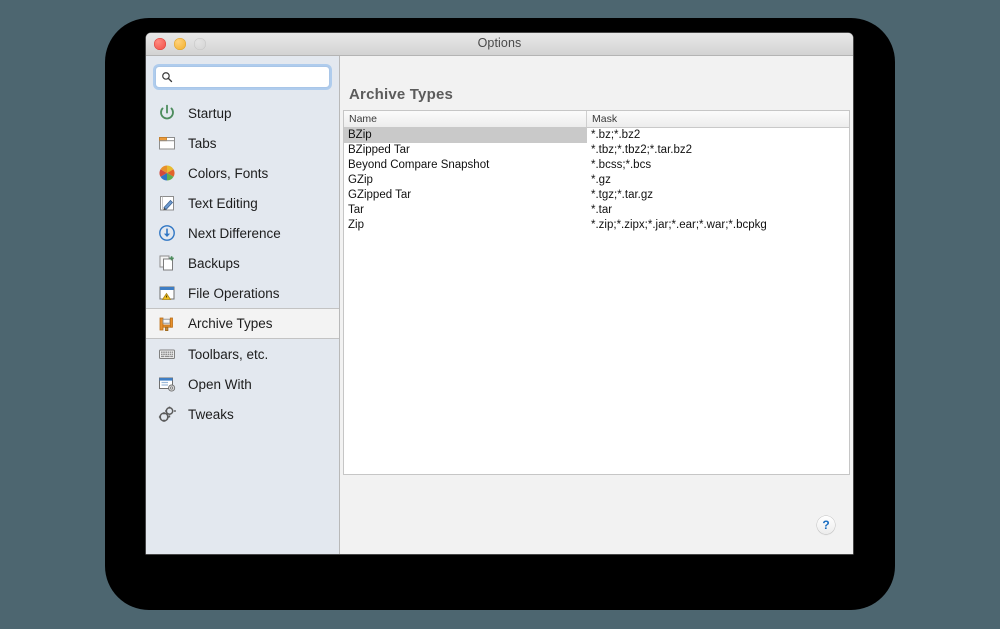 The image size is (1000, 629). Describe the element at coordinates (167, 384) in the screenshot. I see `window-gear-icon` at that location.